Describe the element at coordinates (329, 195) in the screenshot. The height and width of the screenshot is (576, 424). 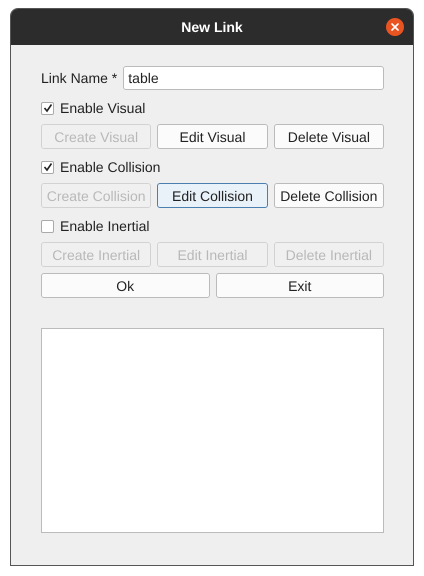
I see `action-button: Delete Collision` at that location.